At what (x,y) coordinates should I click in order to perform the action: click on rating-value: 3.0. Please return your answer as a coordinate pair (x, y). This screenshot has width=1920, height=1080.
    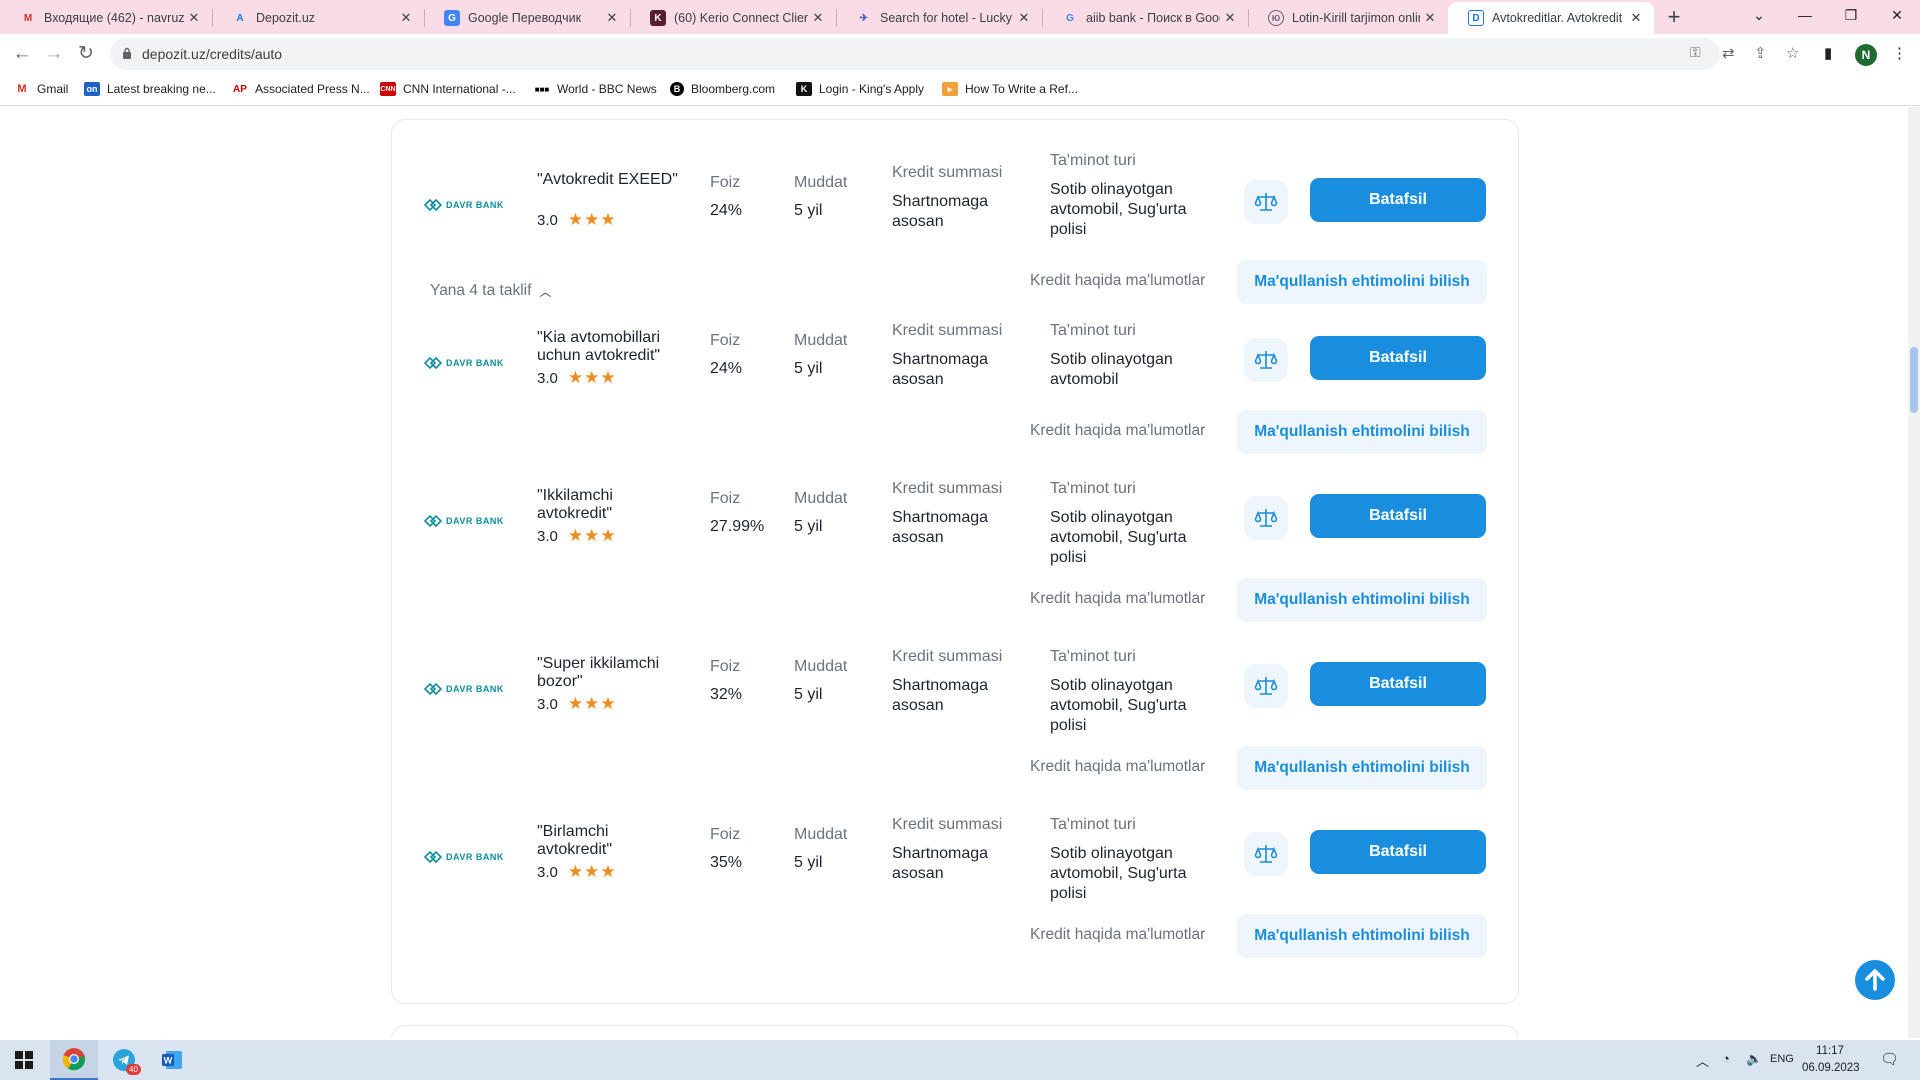
    Looking at the image, I should click on (547, 536).